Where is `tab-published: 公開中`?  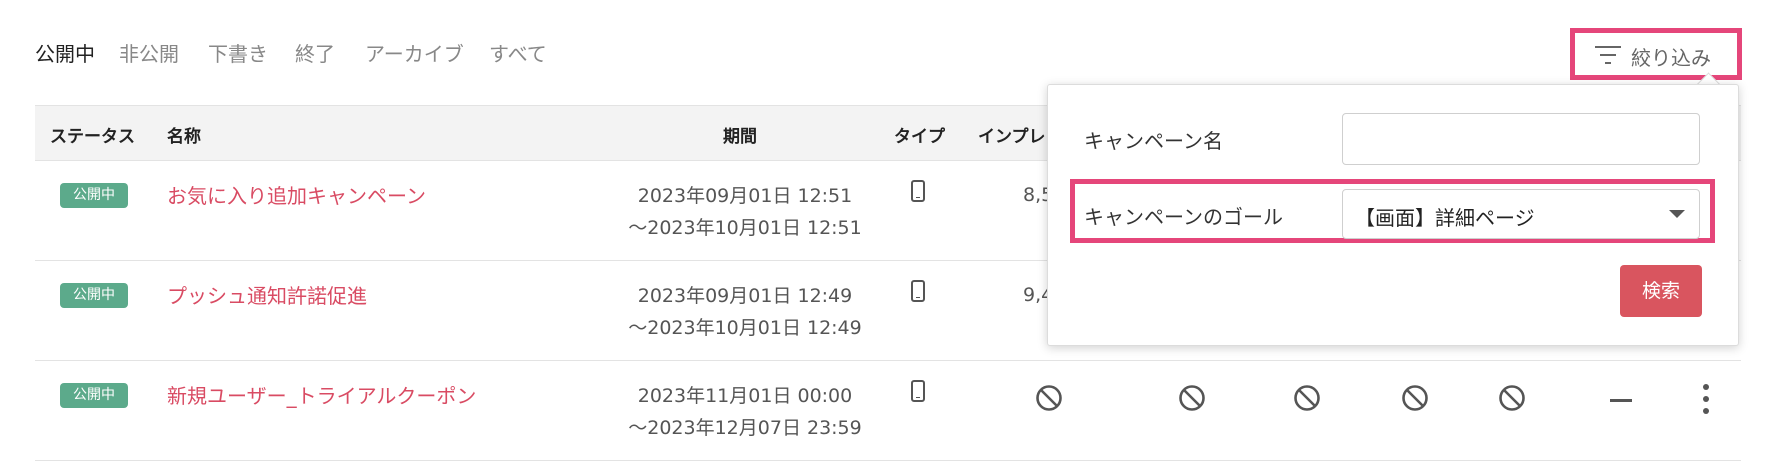
tab-published: 公開中 is located at coordinates (65, 52).